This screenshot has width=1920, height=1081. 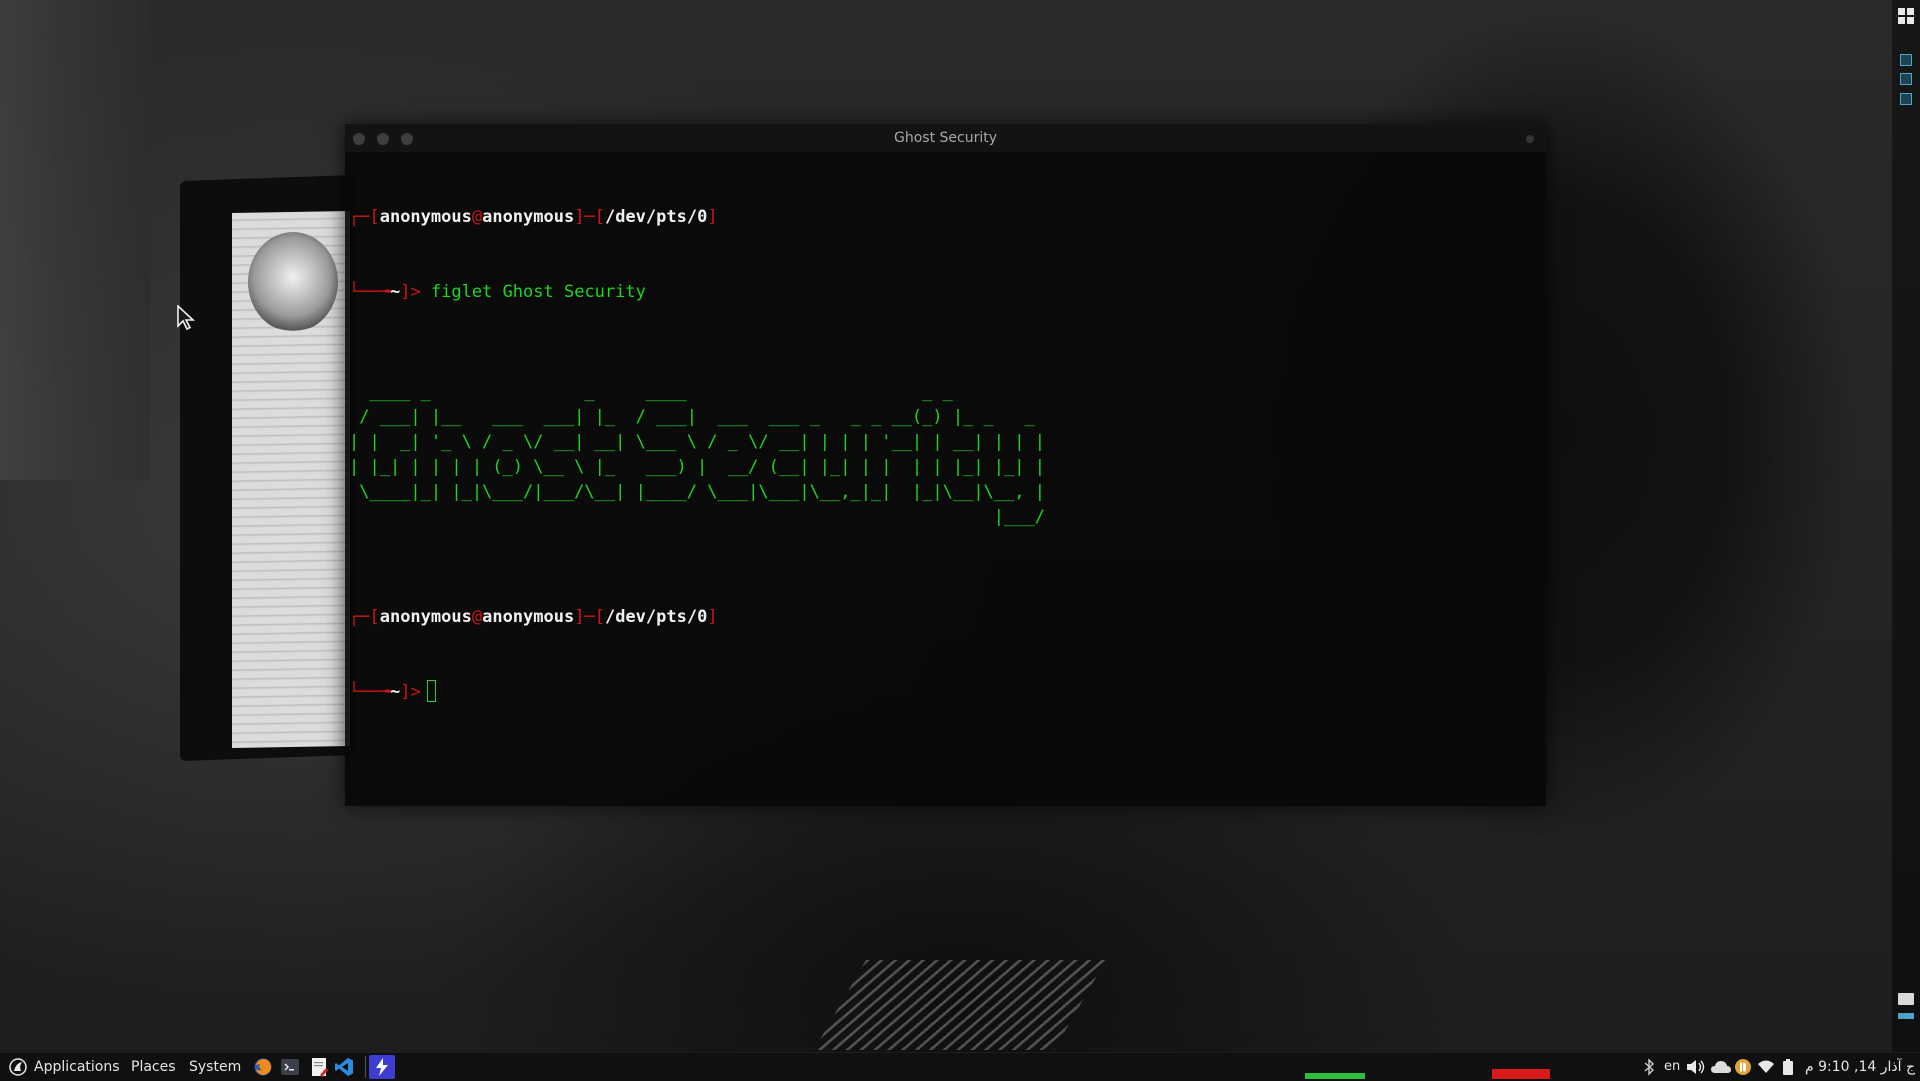 I want to click on taskbar-separator, so click(x=365, y=1067).